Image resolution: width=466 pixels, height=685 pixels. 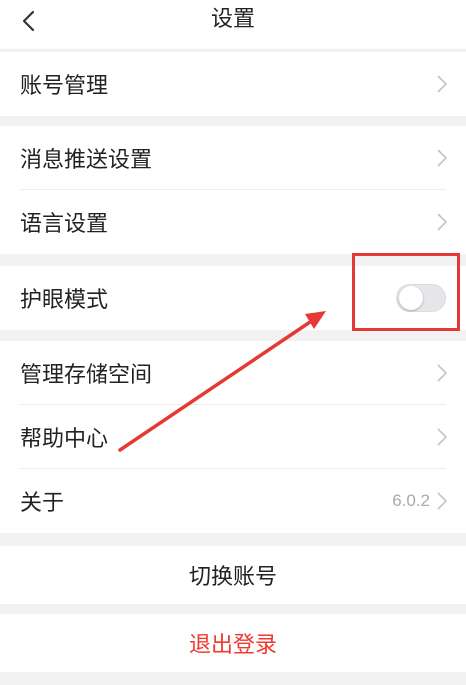 What do you see at coordinates (222, 381) in the screenshot?
I see `annotation-arrow` at bounding box center [222, 381].